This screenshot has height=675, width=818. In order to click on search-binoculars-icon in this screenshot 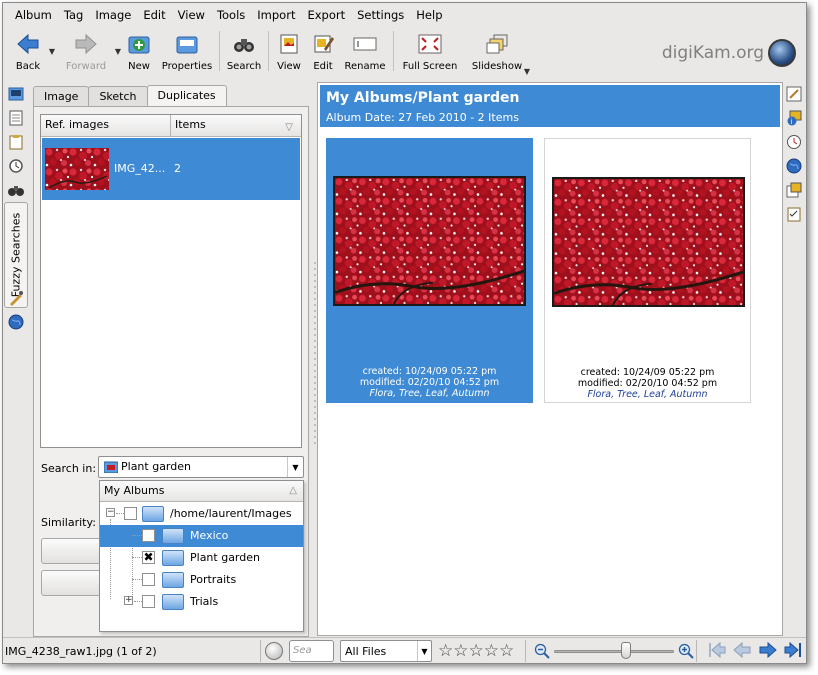, I will do `click(16, 190)`.